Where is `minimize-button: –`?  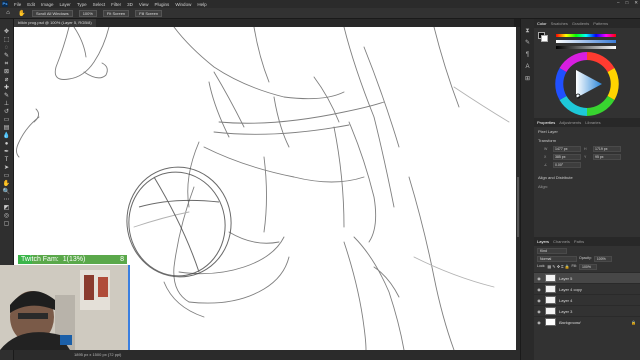
minimize-button: – is located at coordinates (618, 3).